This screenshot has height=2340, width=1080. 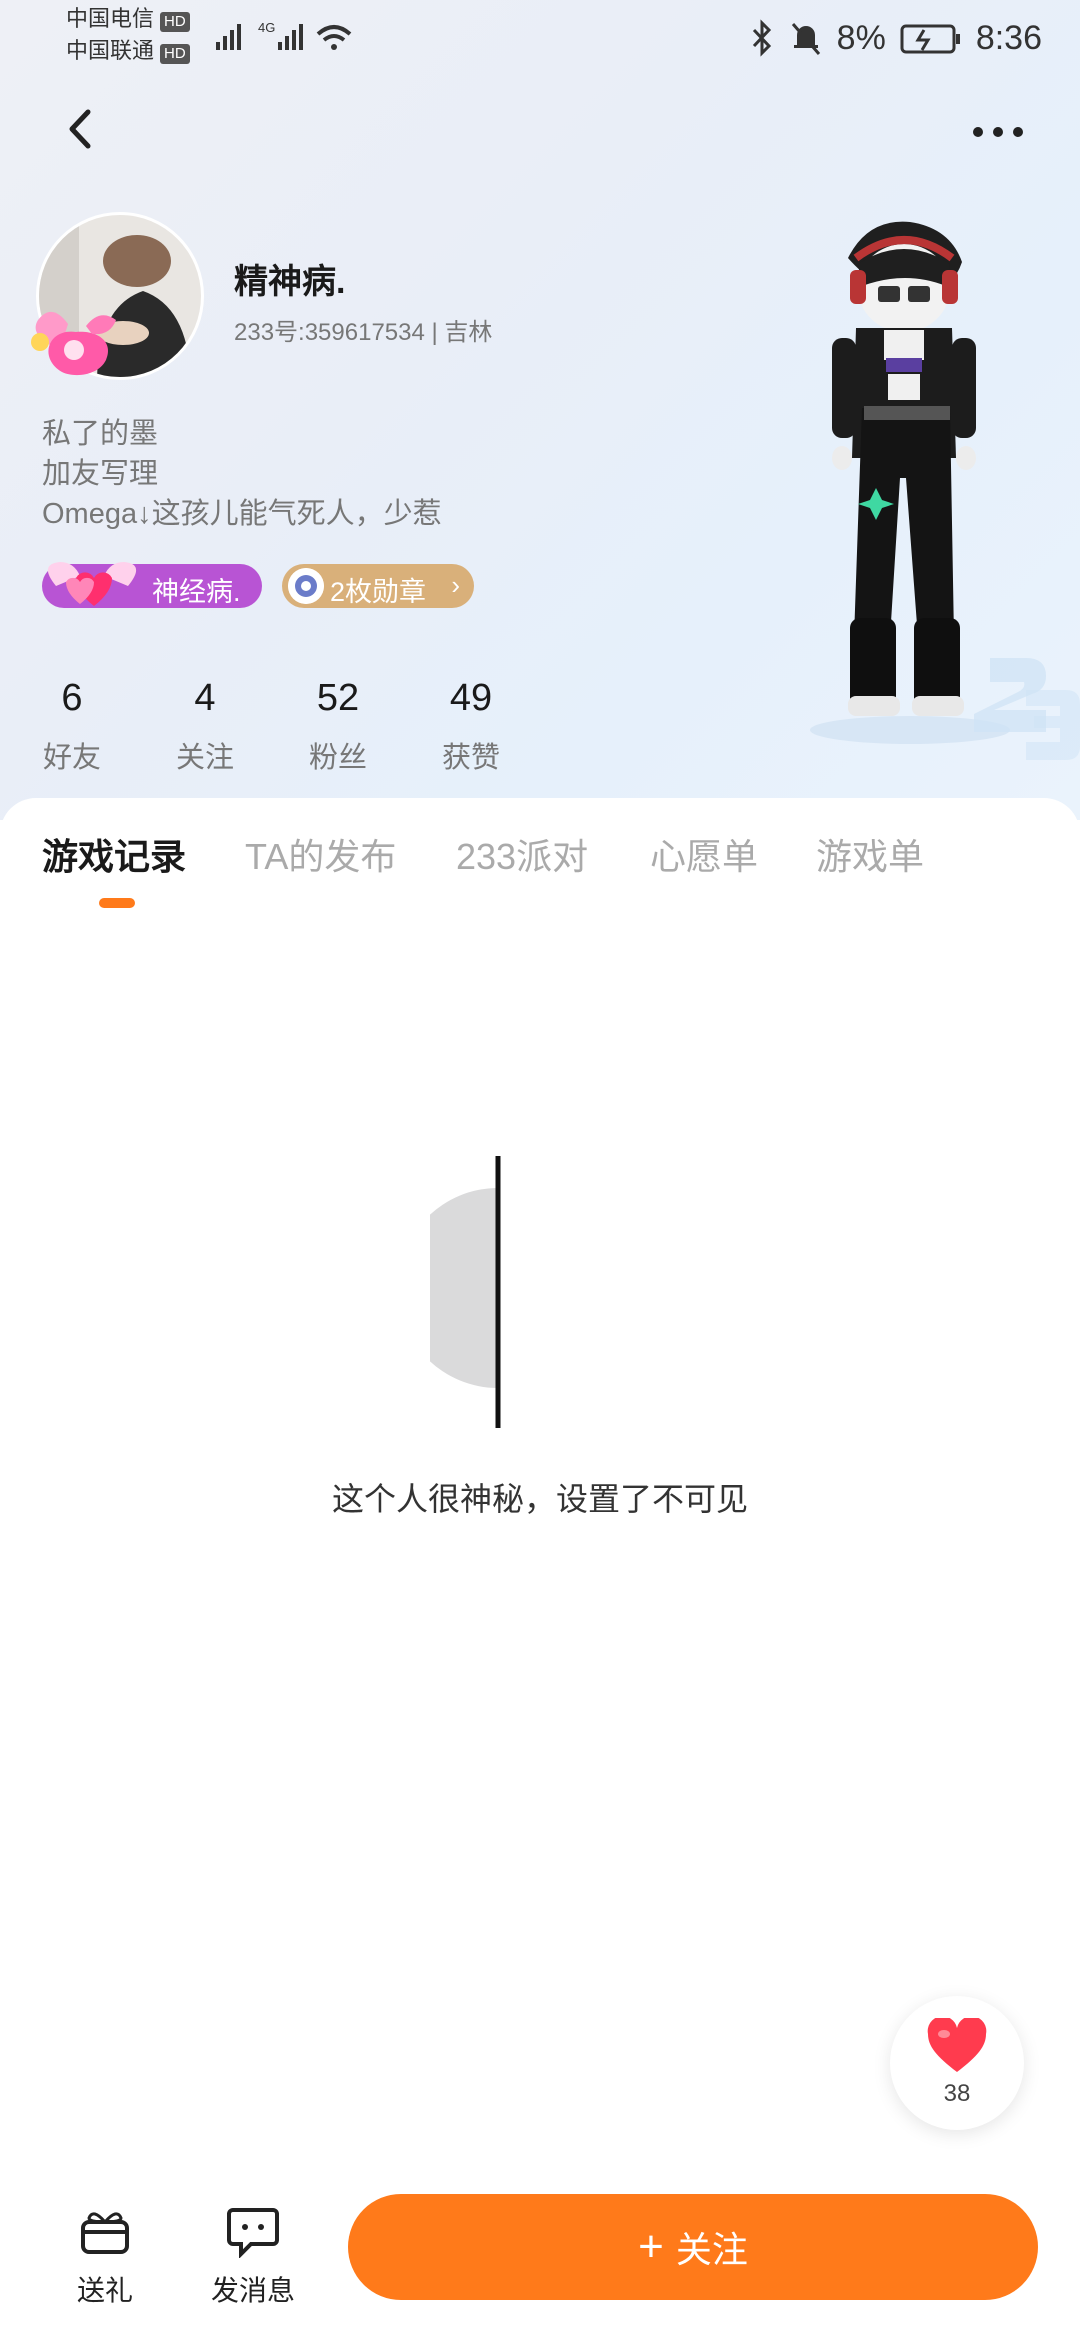 I want to click on carrier-1: 中国电信 HD, so click(x=128, y=19).